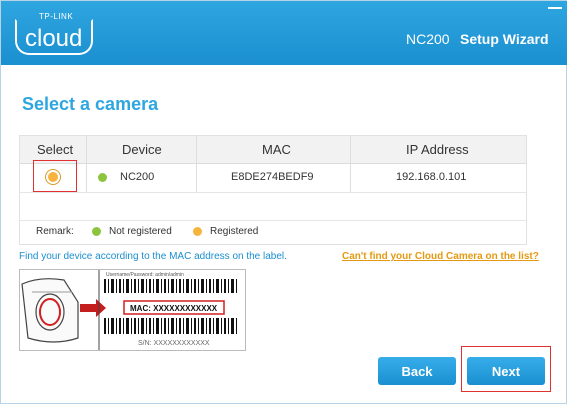 Image resolution: width=567 pixels, height=404 pixels. I want to click on label-credentials: Username/Password: admin/admin, so click(145, 275).